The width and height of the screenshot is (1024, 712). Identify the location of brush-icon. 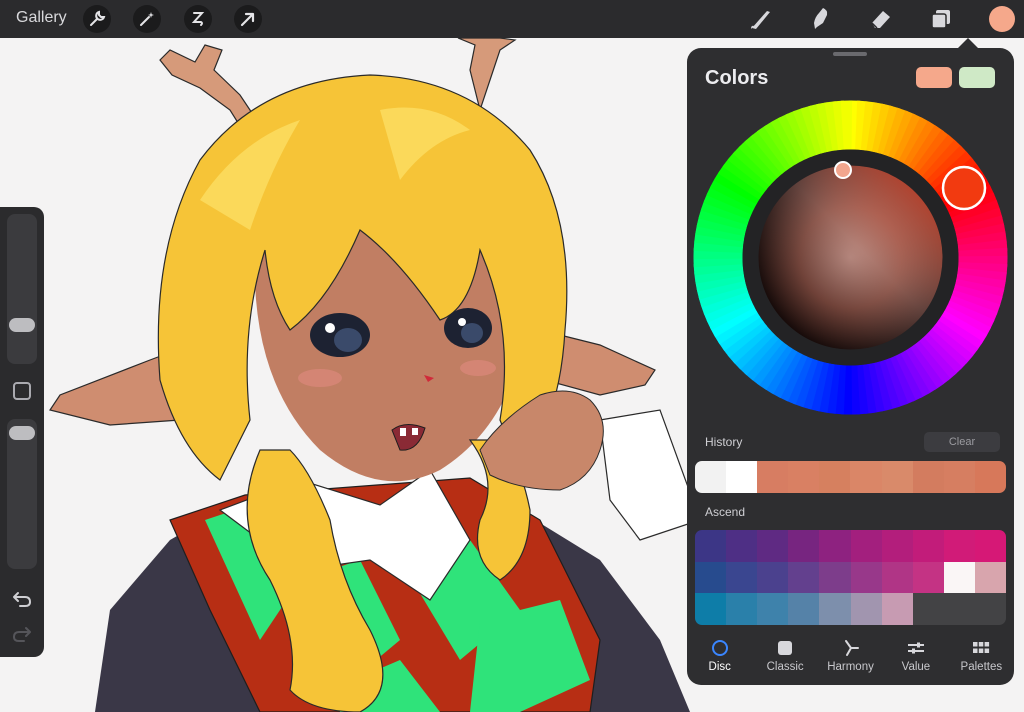
(760, 20).